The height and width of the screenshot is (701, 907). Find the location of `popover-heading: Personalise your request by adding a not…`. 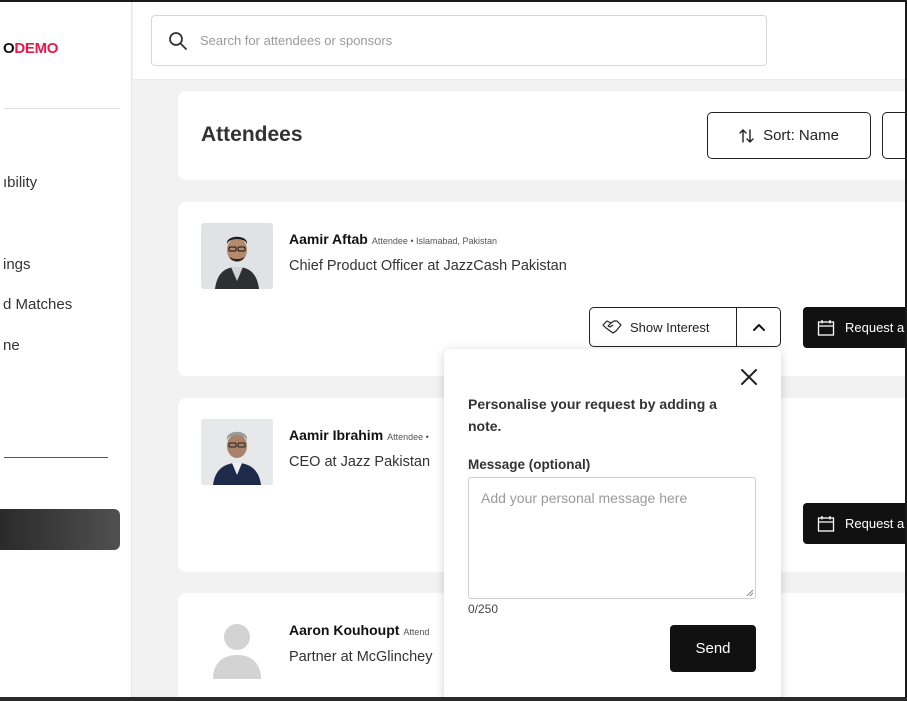

popover-heading: Personalise your request by adding a not… is located at coordinates (592, 415).